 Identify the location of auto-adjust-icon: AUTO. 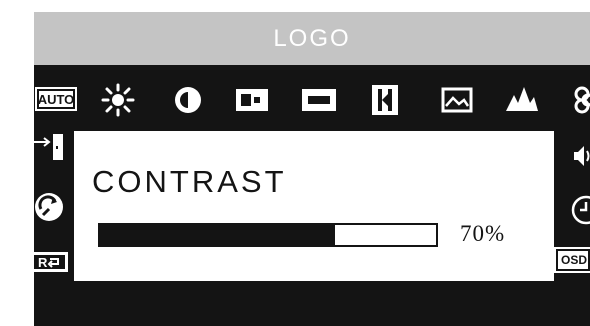
(56, 99).